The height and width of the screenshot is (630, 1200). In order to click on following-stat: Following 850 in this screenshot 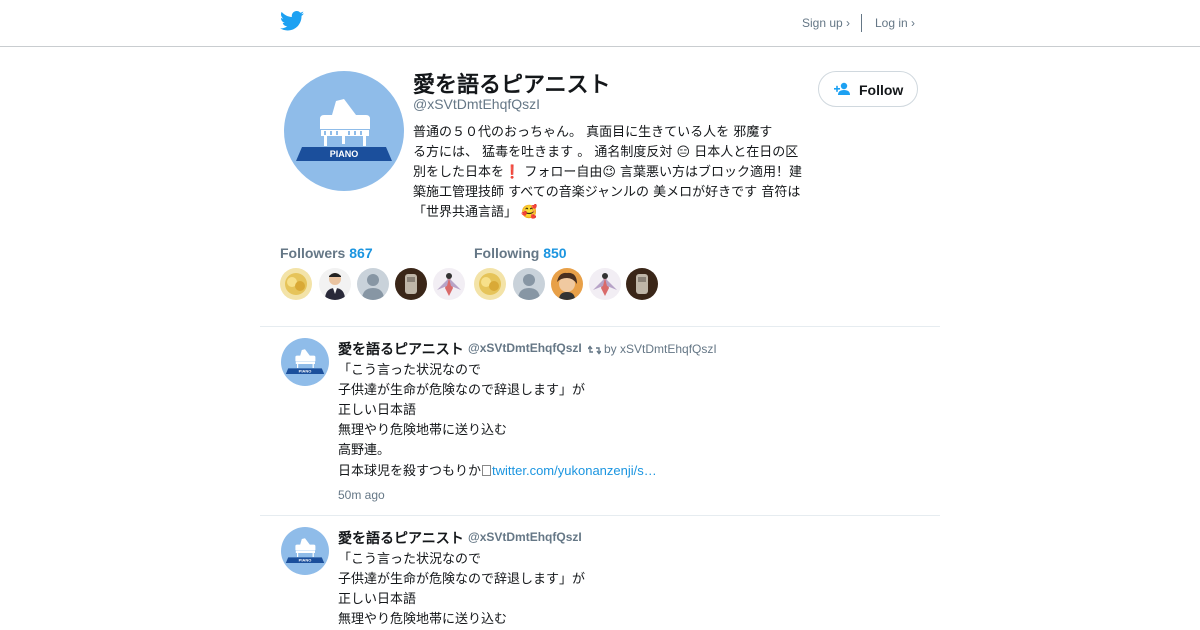, I will do `click(520, 253)`.